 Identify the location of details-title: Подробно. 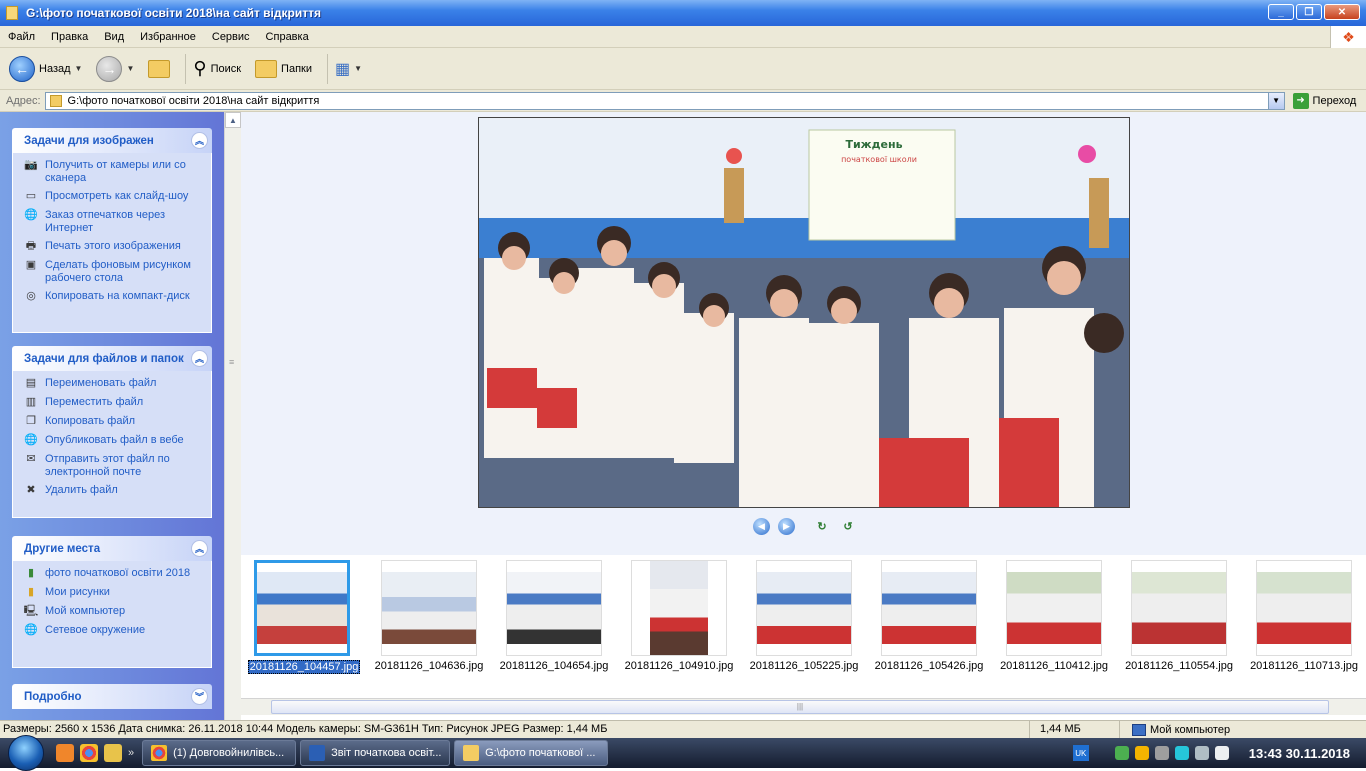
(53, 696).